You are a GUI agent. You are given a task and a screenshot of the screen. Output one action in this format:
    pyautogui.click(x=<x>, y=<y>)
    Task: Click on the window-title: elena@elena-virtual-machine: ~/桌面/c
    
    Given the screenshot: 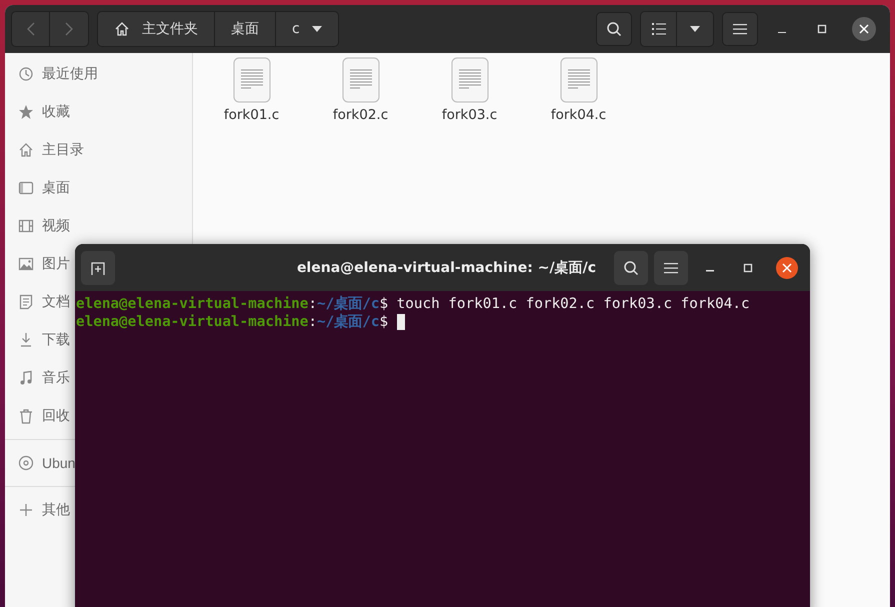 What is the action you would take?
    pyautogui.click(x=446, y=267)
    